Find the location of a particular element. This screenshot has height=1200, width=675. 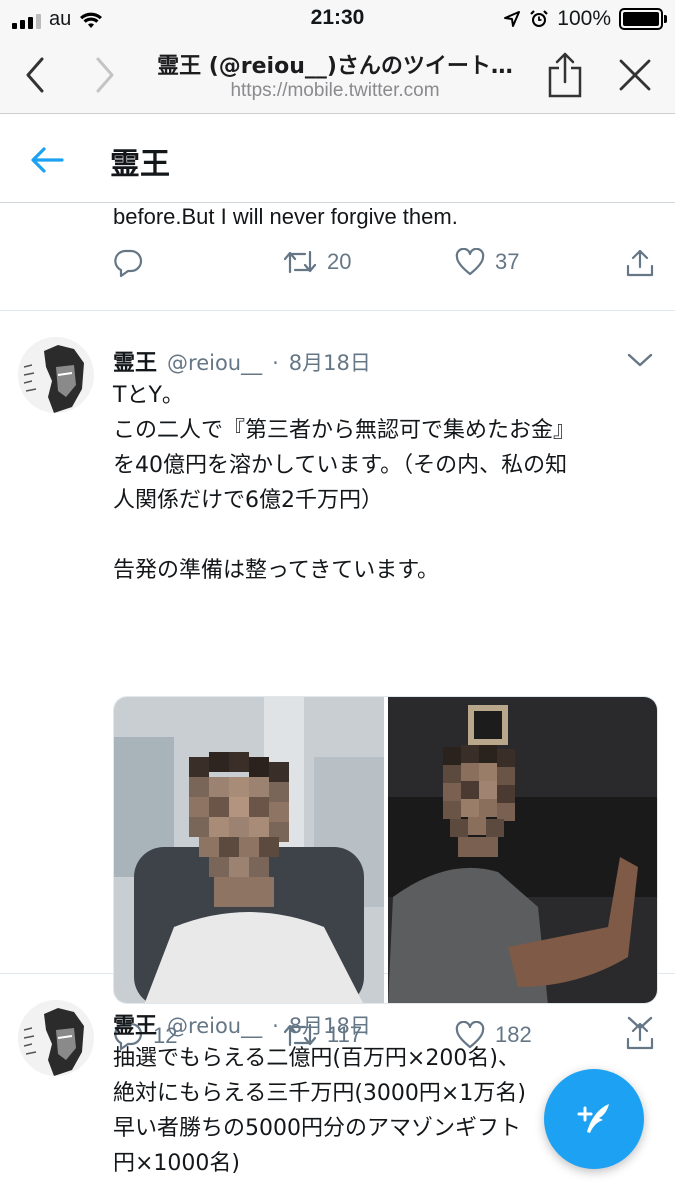

tweet-line: 人関係だけで6億2千万円） is located at coordinates (248, 500).